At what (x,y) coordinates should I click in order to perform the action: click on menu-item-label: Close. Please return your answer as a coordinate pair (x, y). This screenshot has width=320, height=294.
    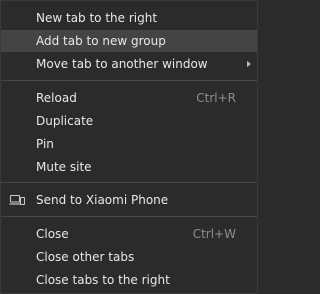
    Looking at the image, I should click on (52, 234).